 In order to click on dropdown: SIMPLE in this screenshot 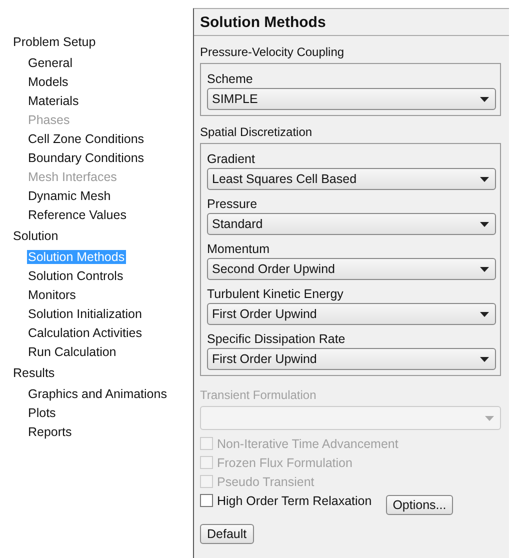, I will do `click(351, 99)`.